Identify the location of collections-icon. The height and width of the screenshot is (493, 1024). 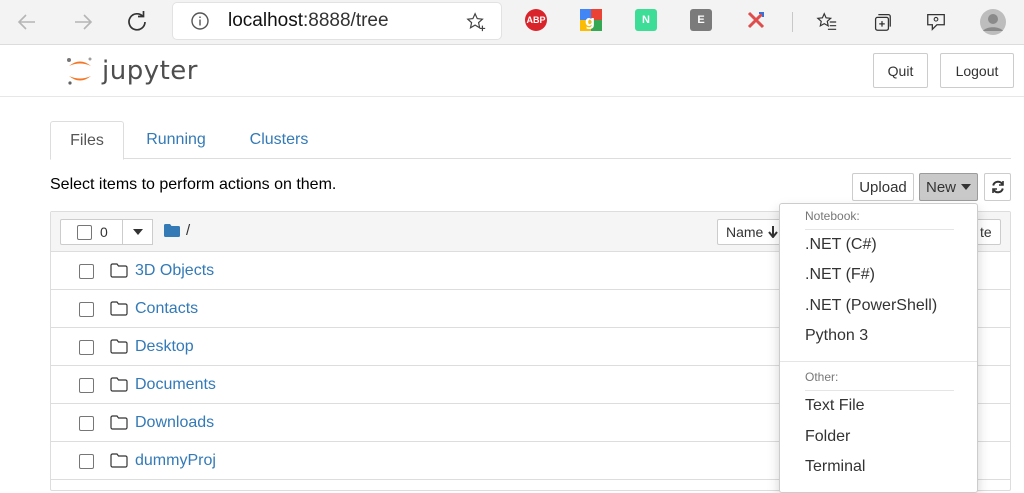
(882, 22).